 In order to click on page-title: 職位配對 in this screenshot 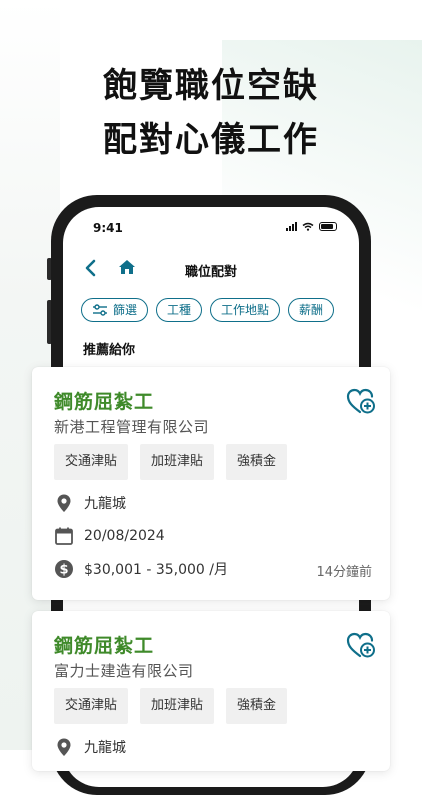, I will do `click(210, 272)`.